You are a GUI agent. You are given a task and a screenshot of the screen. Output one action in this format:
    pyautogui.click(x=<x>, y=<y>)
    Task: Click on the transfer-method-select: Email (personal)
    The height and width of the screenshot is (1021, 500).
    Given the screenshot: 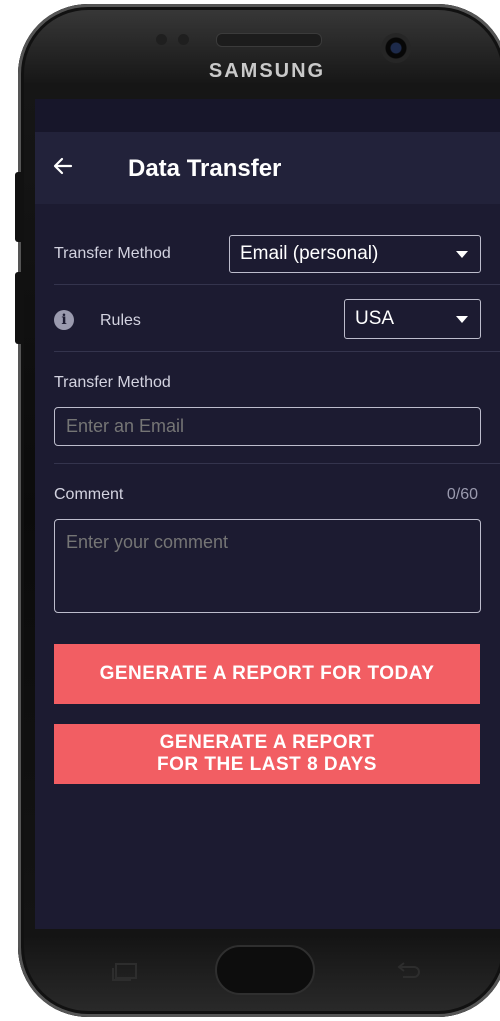 What is the action you would take?
    pyautogui.click(x=355, y=254)
    